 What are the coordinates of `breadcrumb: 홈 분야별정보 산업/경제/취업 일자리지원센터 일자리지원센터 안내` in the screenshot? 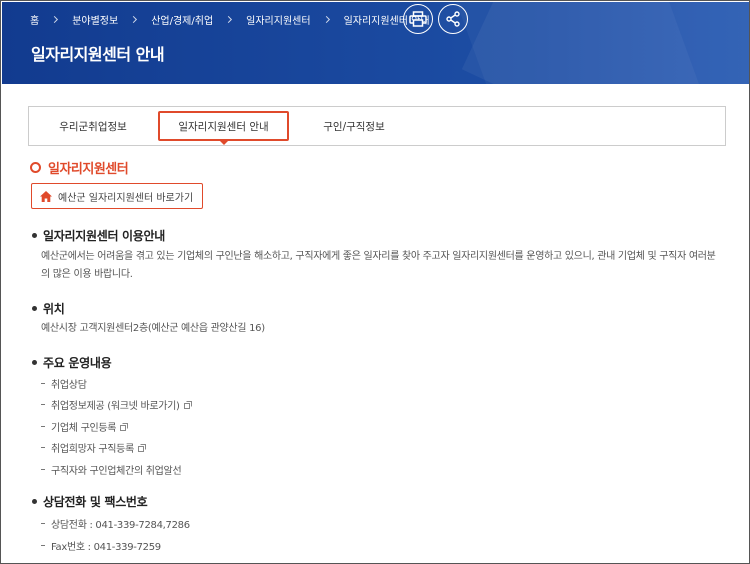 It's located at (216, 19).